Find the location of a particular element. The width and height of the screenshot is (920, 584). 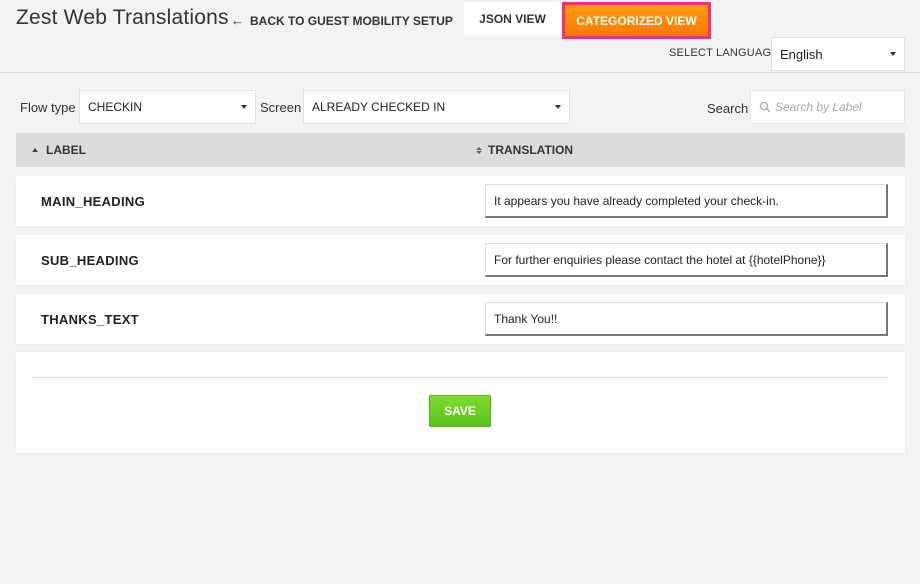

row-label: MAIN_HEADING is located at coordinates (93, 201).